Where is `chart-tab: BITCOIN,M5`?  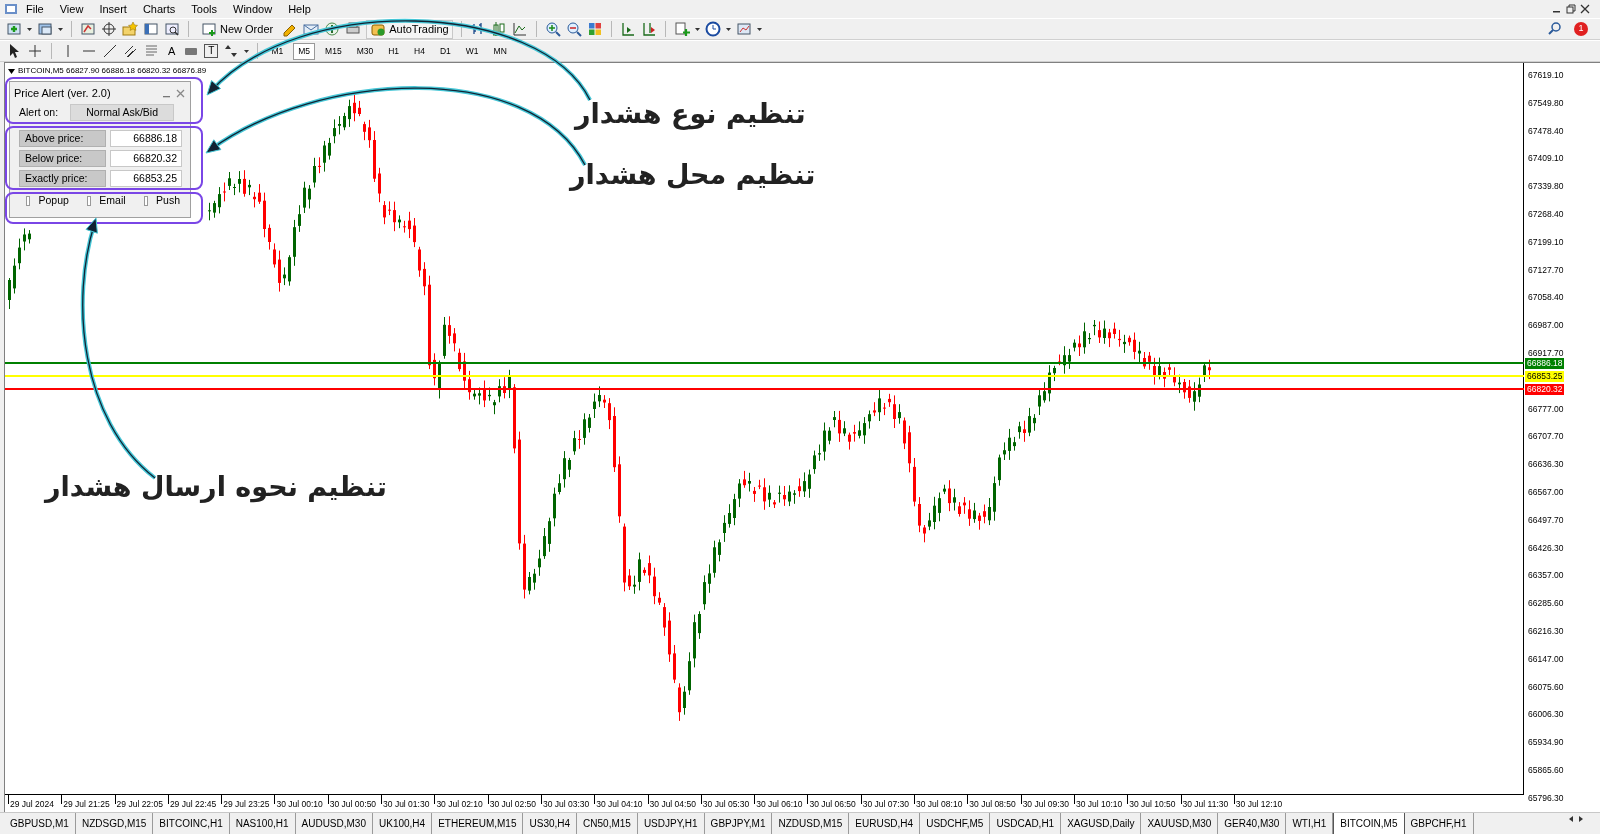
chart-tab: BITCOIN,M5 is located at coordinates (1369, 823).